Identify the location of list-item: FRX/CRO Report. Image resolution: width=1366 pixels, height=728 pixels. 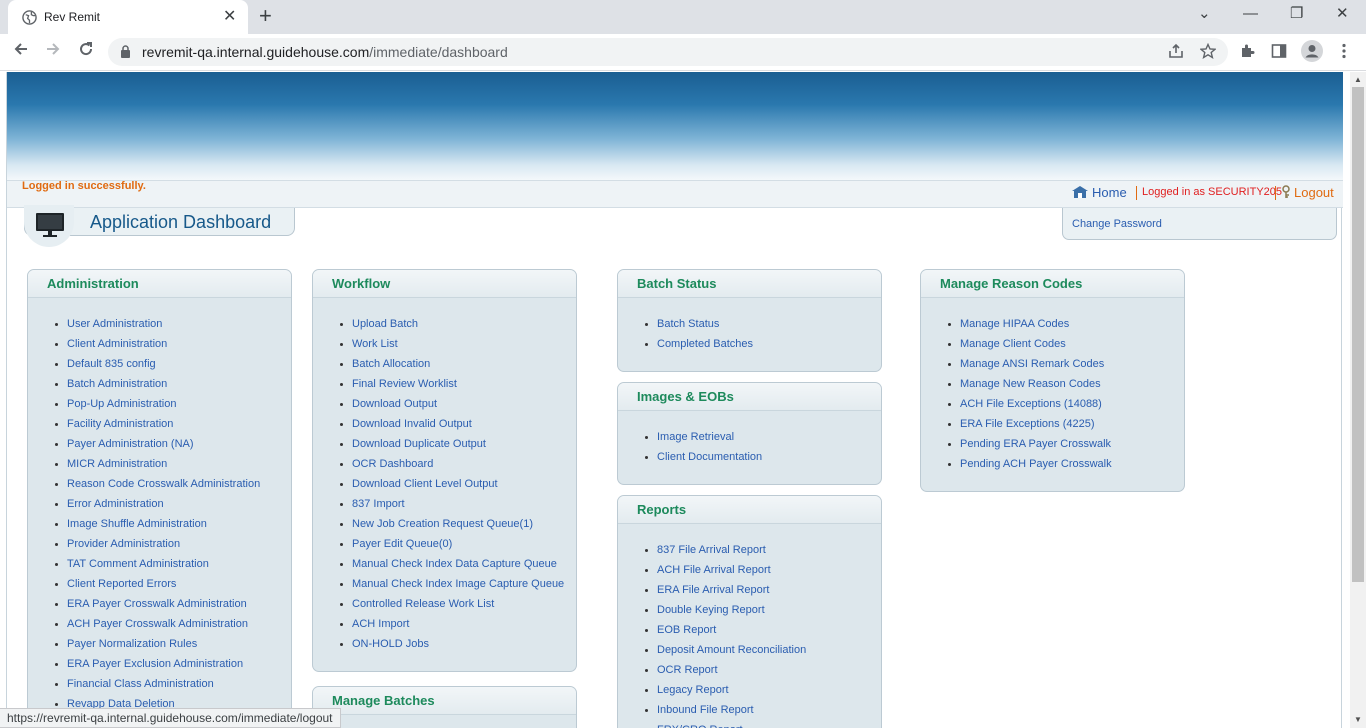
(769, 724).